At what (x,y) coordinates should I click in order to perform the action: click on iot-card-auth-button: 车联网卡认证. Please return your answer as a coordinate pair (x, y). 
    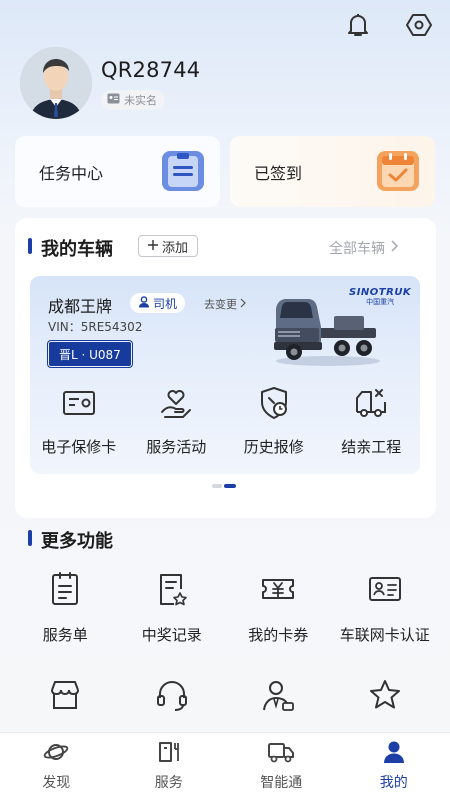
    Looking at the image, I should click on (385, 608).